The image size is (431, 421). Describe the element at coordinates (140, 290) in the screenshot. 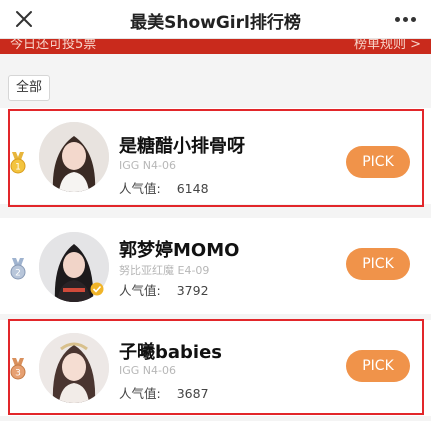

I see `popularity-label: 人气值:` at that location.